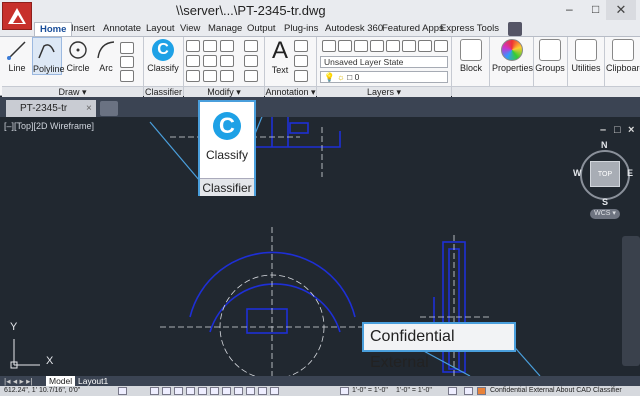 This screenshot has height=396, width=640. Describe the element at coordinates (550, 55) in the screenshot. I see `groups-button: Groups` at that location.